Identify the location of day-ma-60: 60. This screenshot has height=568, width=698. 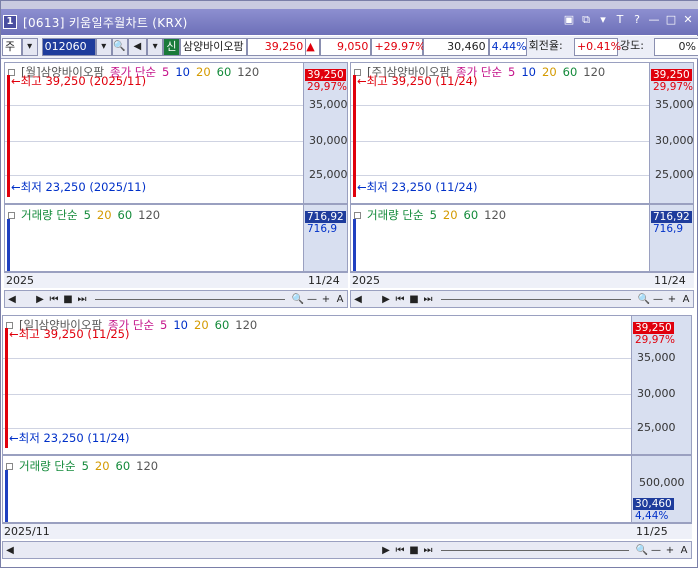
(222, 325).